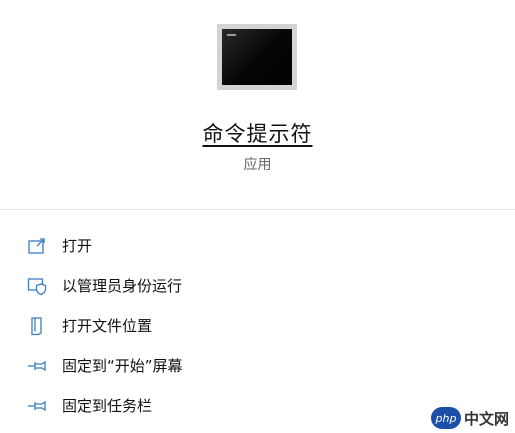  What do you see at coordinates (257, 133) in the screenshot?
I see `app-title: 命令提示符` at bounding box center [257, 133].